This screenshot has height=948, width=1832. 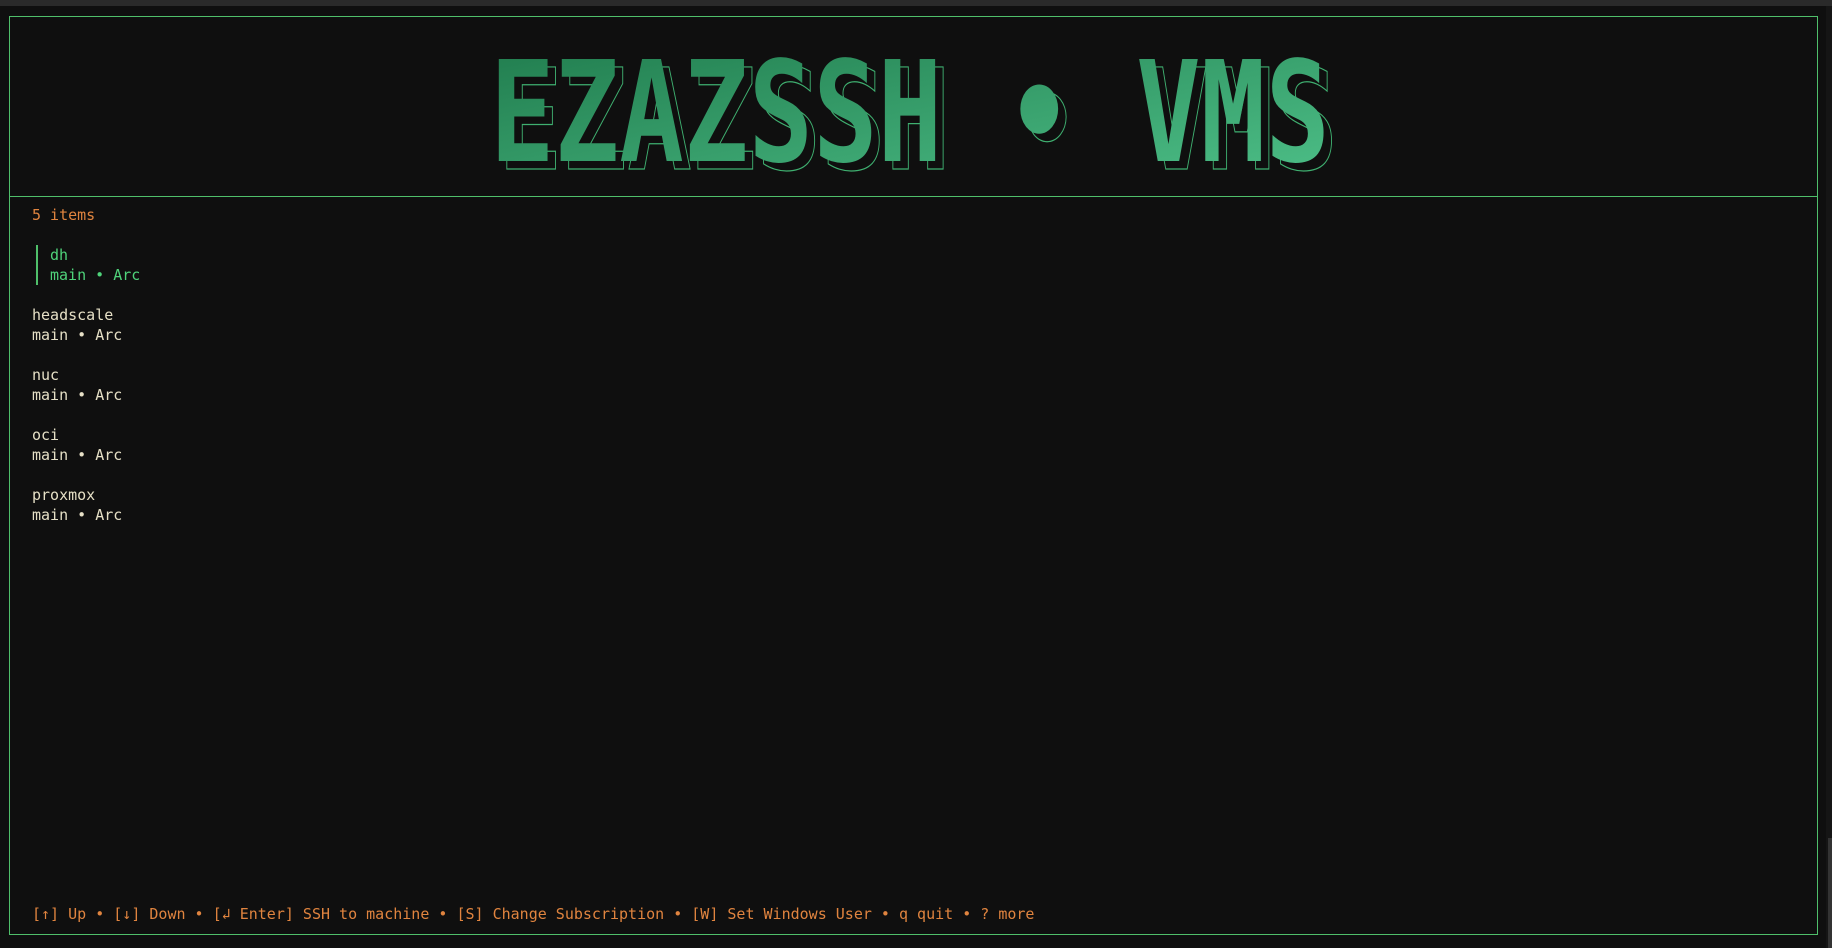 What do you see at coordinates (321, 914) in the screenshot?
I see `help-enter: [↲ Enter] SSH to machine` at bounding box center [321, 914].